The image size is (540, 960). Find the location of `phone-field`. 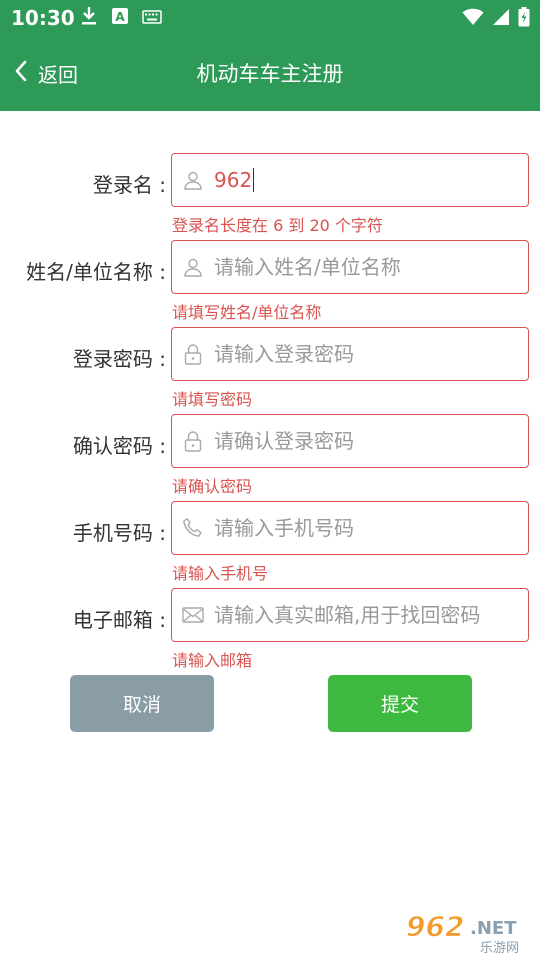

phone-field is located at coordinates (350, 528).